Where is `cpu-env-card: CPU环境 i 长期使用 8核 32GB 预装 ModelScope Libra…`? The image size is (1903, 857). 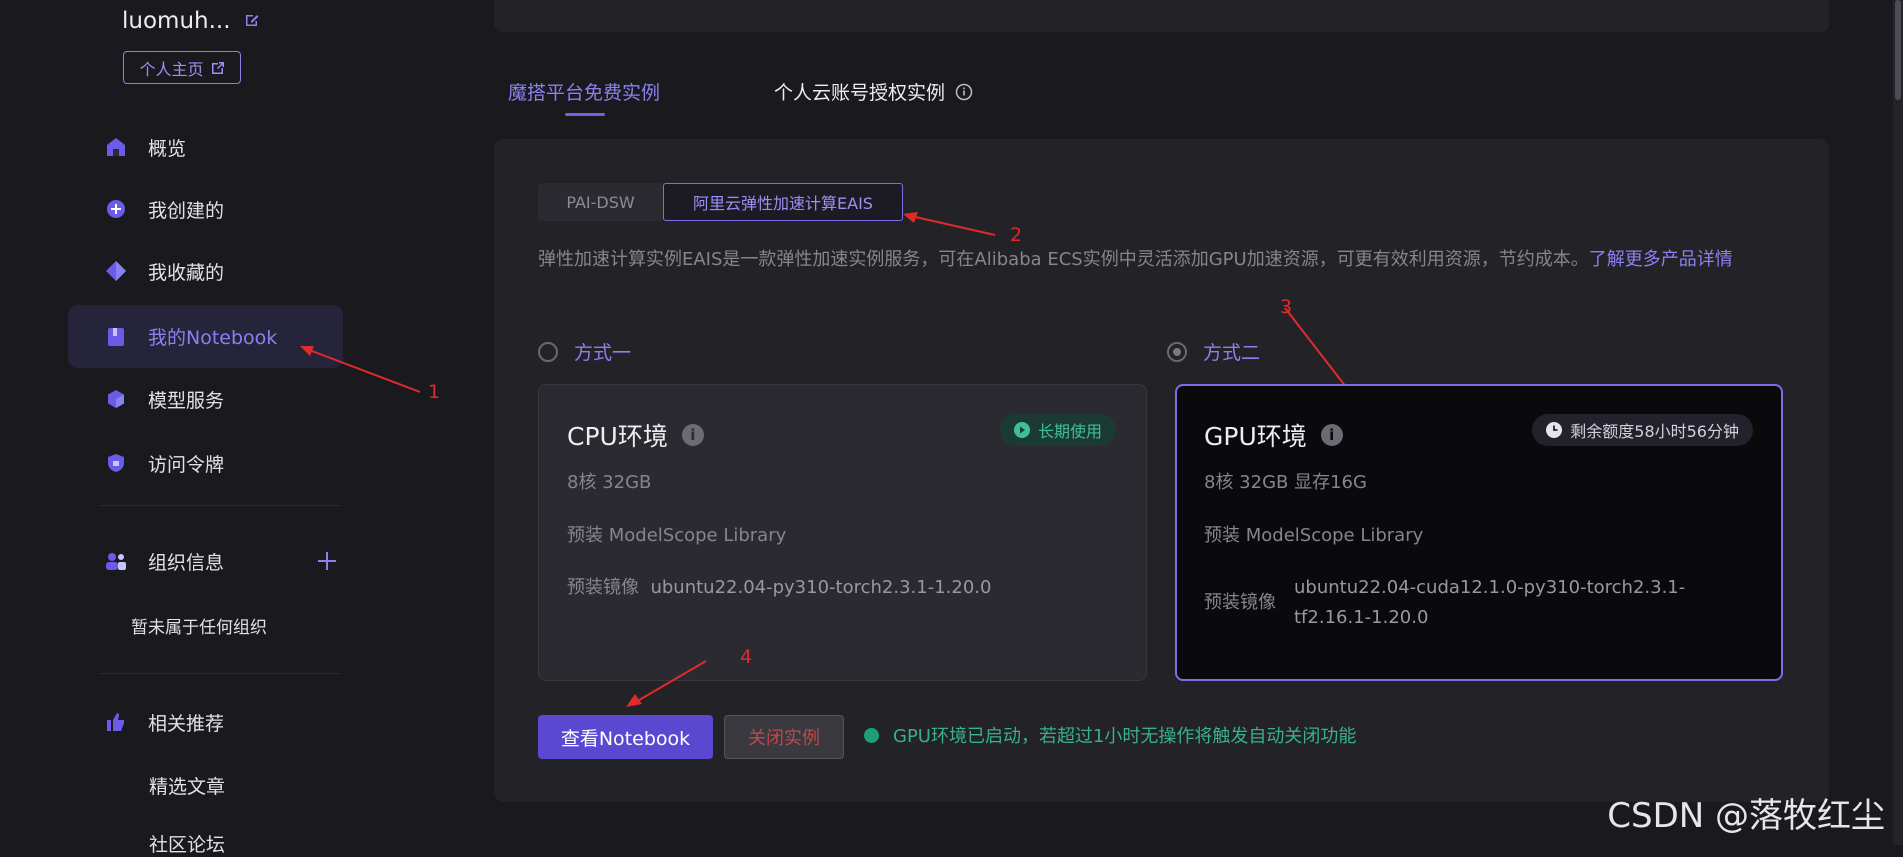 cpu-env-card: CPU环境 i 长期使用 8核 32GB 预装 ModelScope Libra… is located at coordinates (842, 532).